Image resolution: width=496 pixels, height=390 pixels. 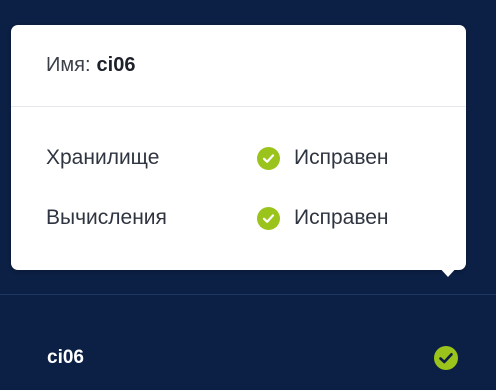 What do you see at coordinates (116, 65) in the screenshot?
I see `name-value: ci06` at bounding box center [116, 65].